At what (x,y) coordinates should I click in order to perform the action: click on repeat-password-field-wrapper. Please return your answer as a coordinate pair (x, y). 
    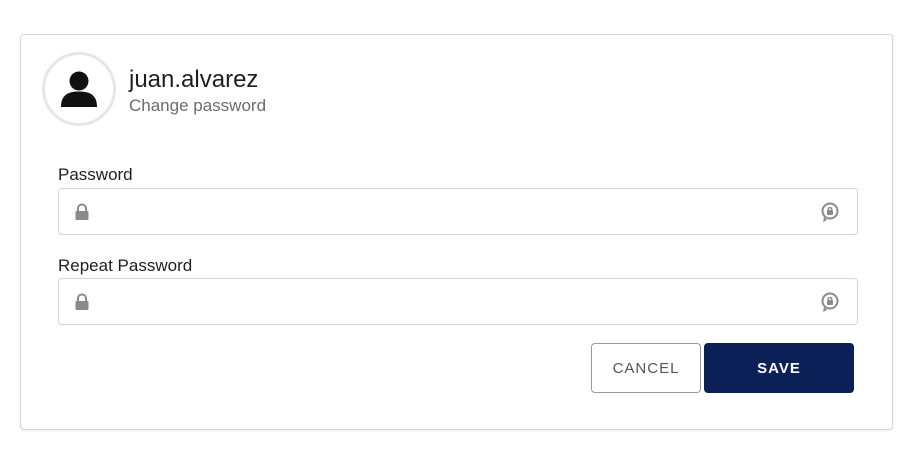
    Looking at the image, I should click on (458, 301).